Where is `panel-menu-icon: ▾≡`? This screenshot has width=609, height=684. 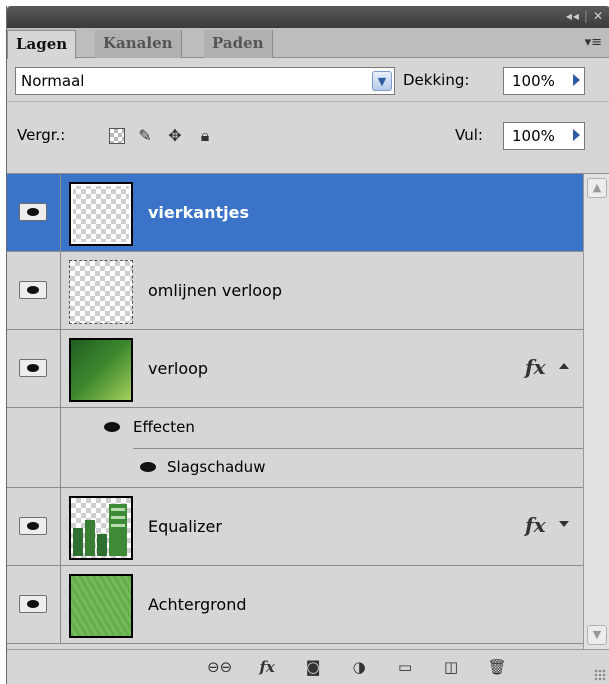 panel-menu-icon: ▾≡ is located at coordinates (593, 42).